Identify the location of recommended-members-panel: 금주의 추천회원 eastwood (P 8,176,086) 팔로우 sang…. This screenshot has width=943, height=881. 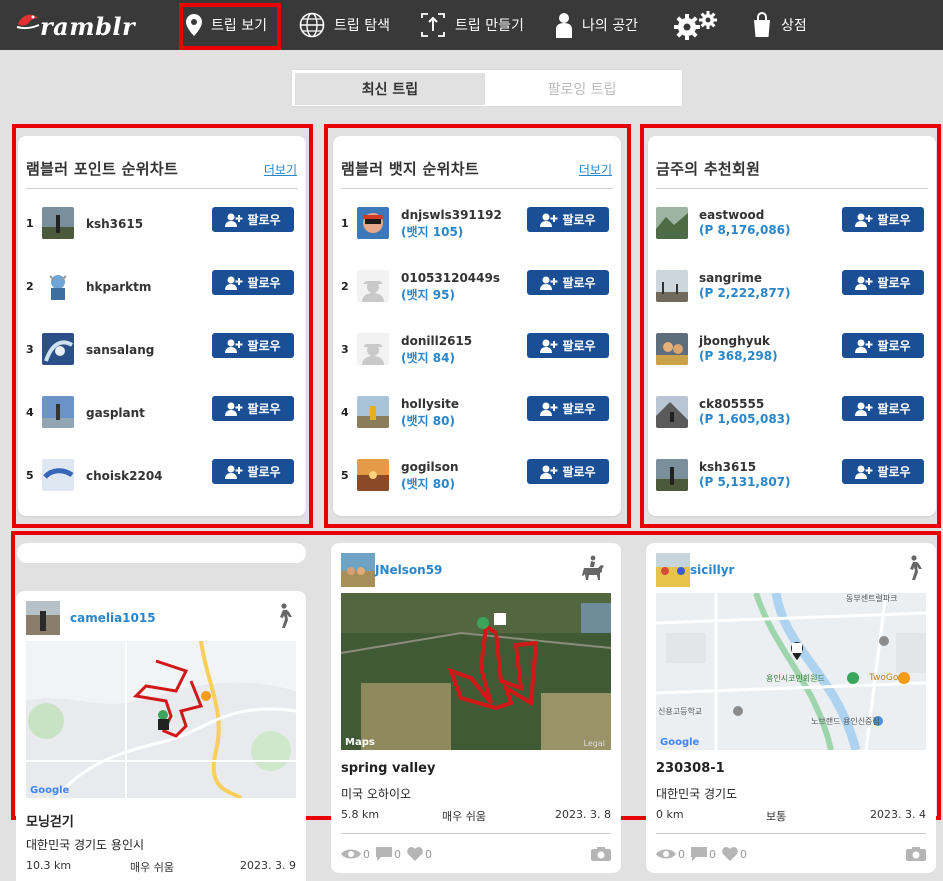
(792, 326).